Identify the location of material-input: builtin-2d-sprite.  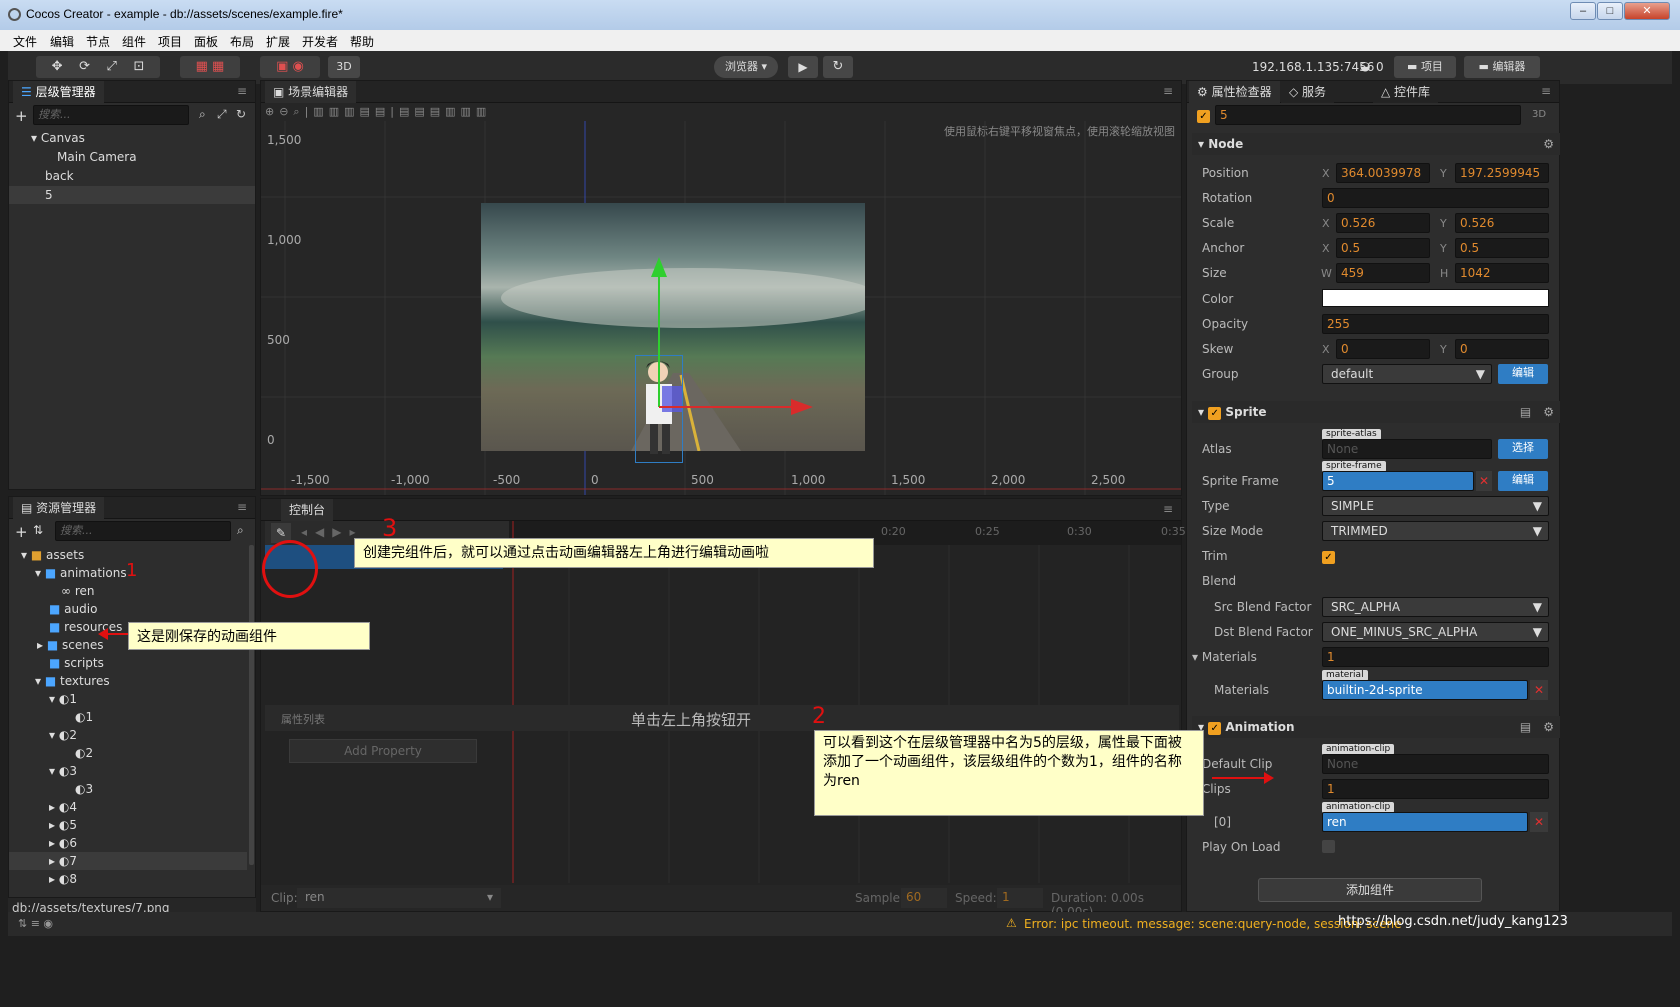
(1425, 690).